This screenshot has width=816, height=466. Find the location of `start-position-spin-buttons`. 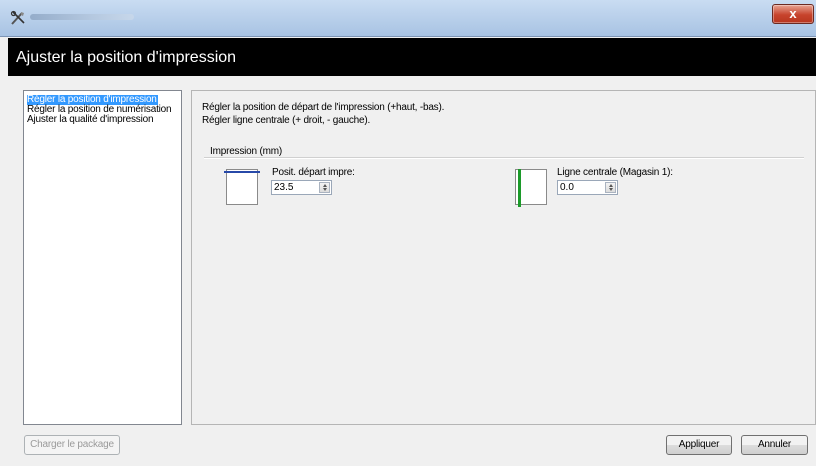

start-position-spin-buttons is located at coordinates (324, 187).